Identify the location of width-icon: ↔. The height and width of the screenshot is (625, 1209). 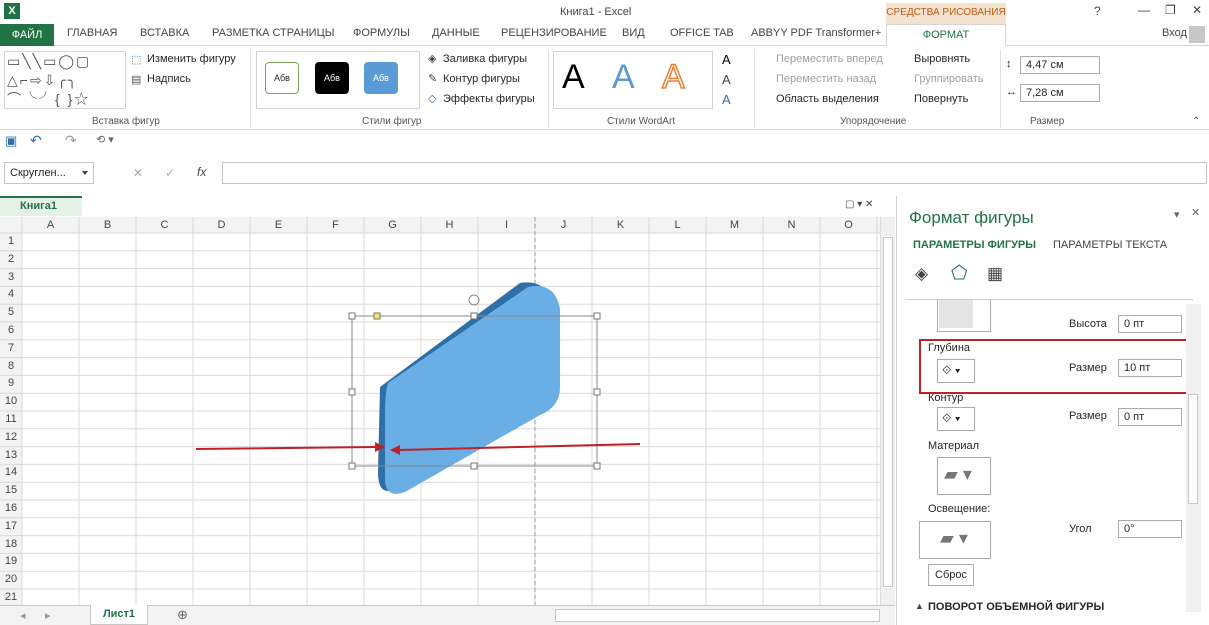
(1011, 92).